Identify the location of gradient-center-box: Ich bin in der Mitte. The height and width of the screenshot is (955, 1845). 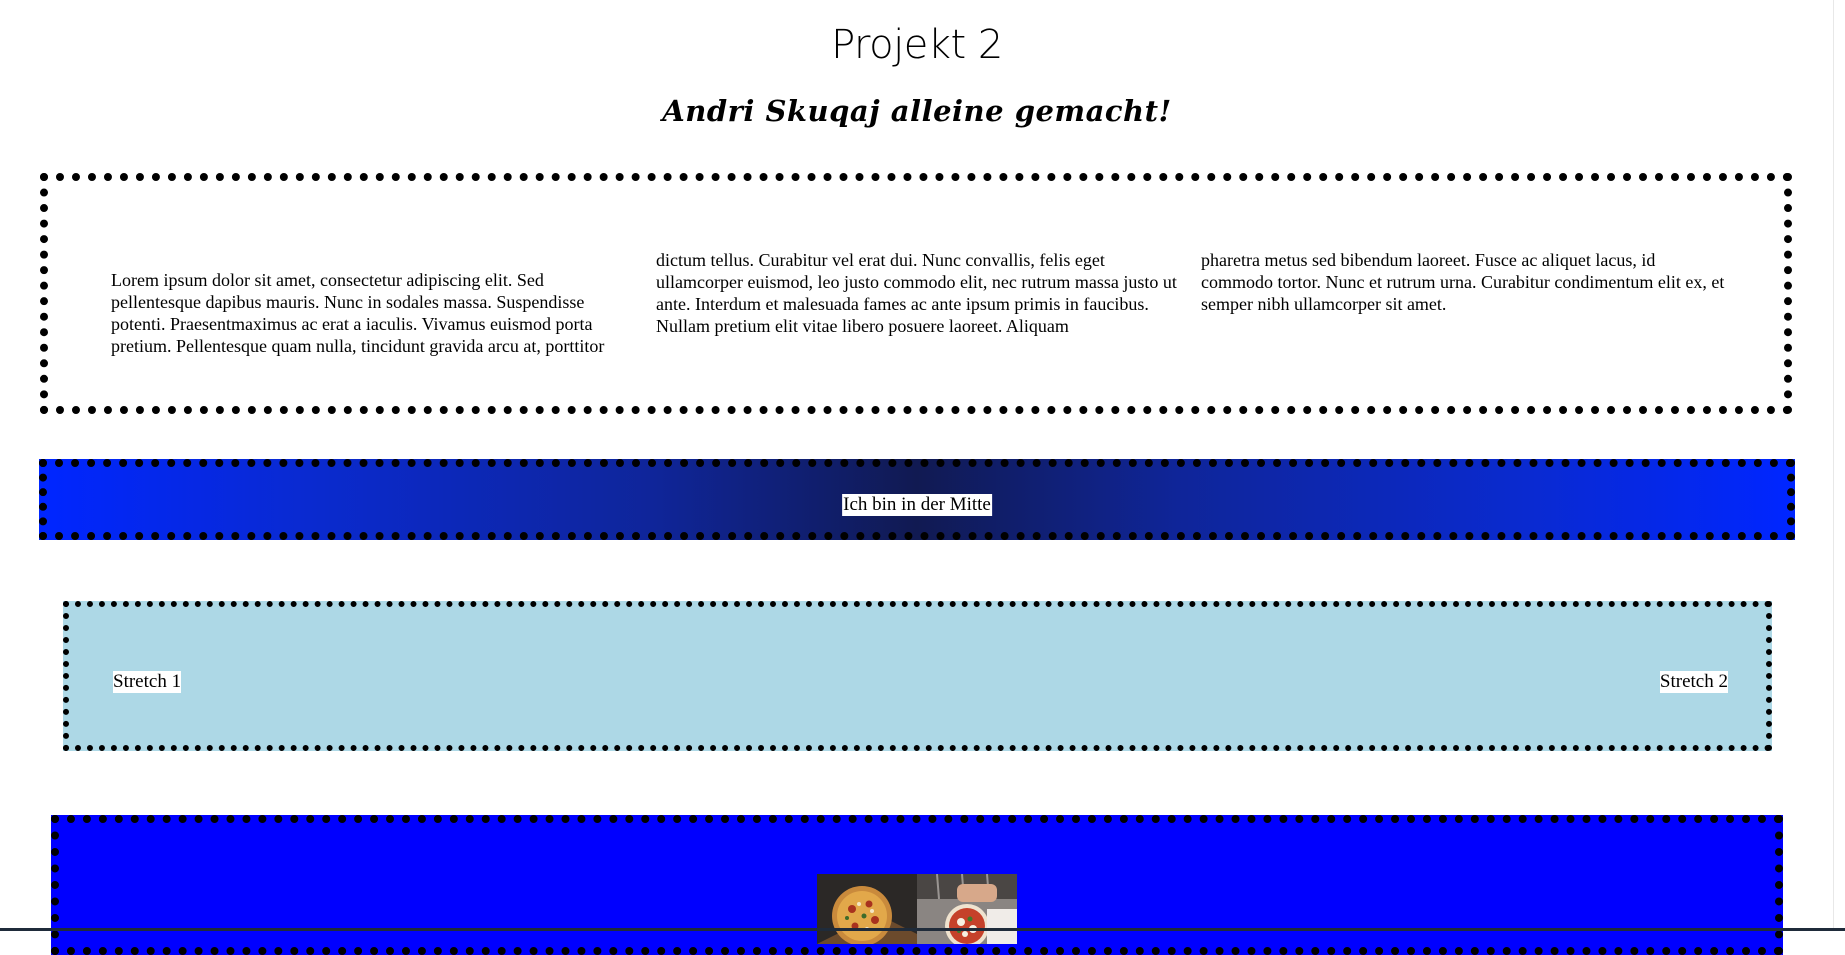
(917, 499).